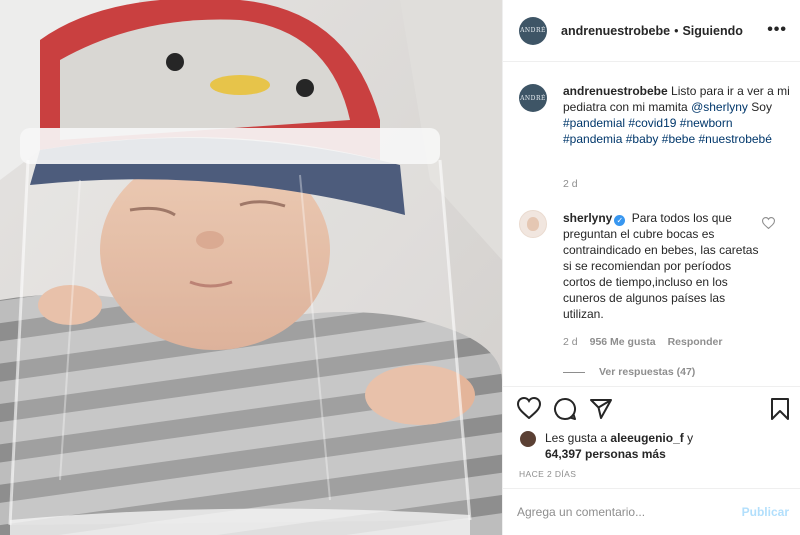 The height and width of the screenshot is (535, 800). I want to click on commenter-username: sherlyny, so click(587, 218).